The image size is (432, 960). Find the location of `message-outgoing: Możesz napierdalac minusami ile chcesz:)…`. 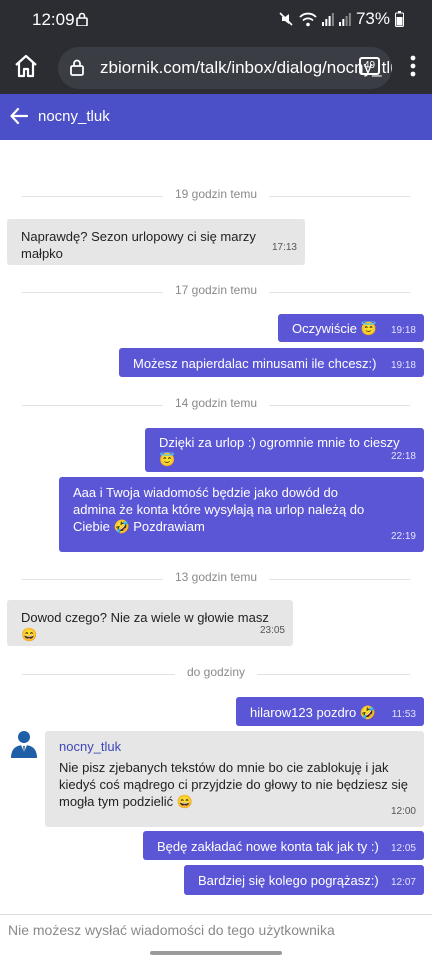

message-outgoing: Możesz napierdalac minusami ile chcesz:)… is located at coordinates (271, 362).